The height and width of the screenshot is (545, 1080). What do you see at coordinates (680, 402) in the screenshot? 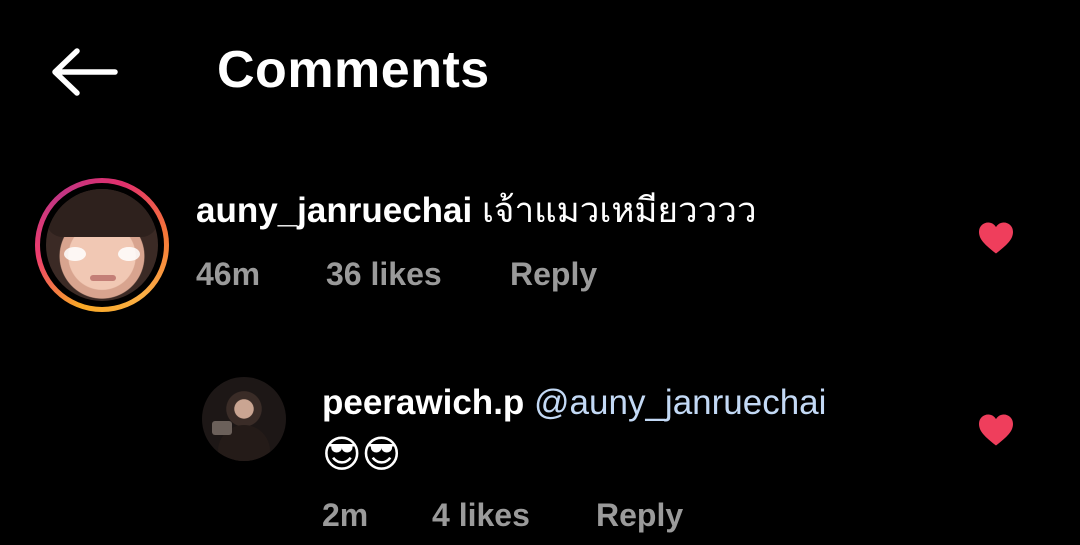
I see `mention-link: @auny_janruechai` at bounding box center [680, 402].